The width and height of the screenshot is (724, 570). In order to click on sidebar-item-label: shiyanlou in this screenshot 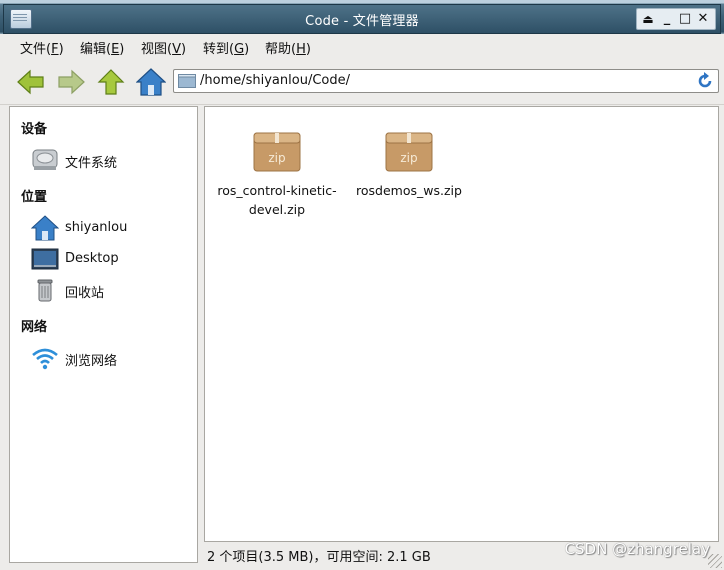, I will do `click(96, 227)`.